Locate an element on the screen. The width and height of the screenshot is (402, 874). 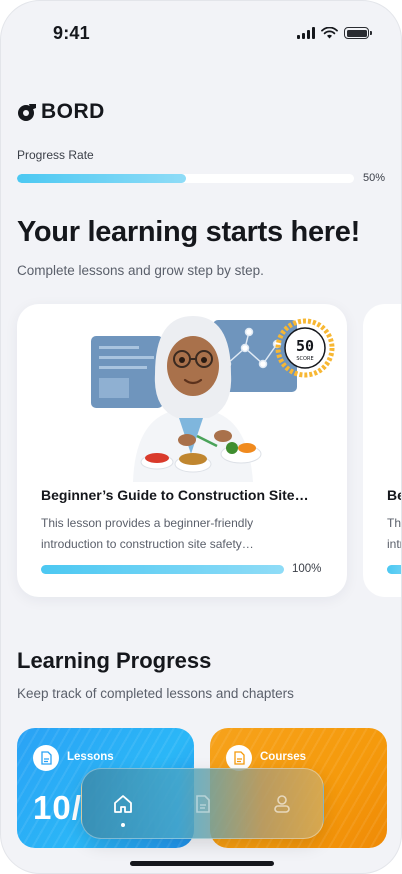
scientist-with-food-icon: 50 SCORE is located at coordinates (213, 399).